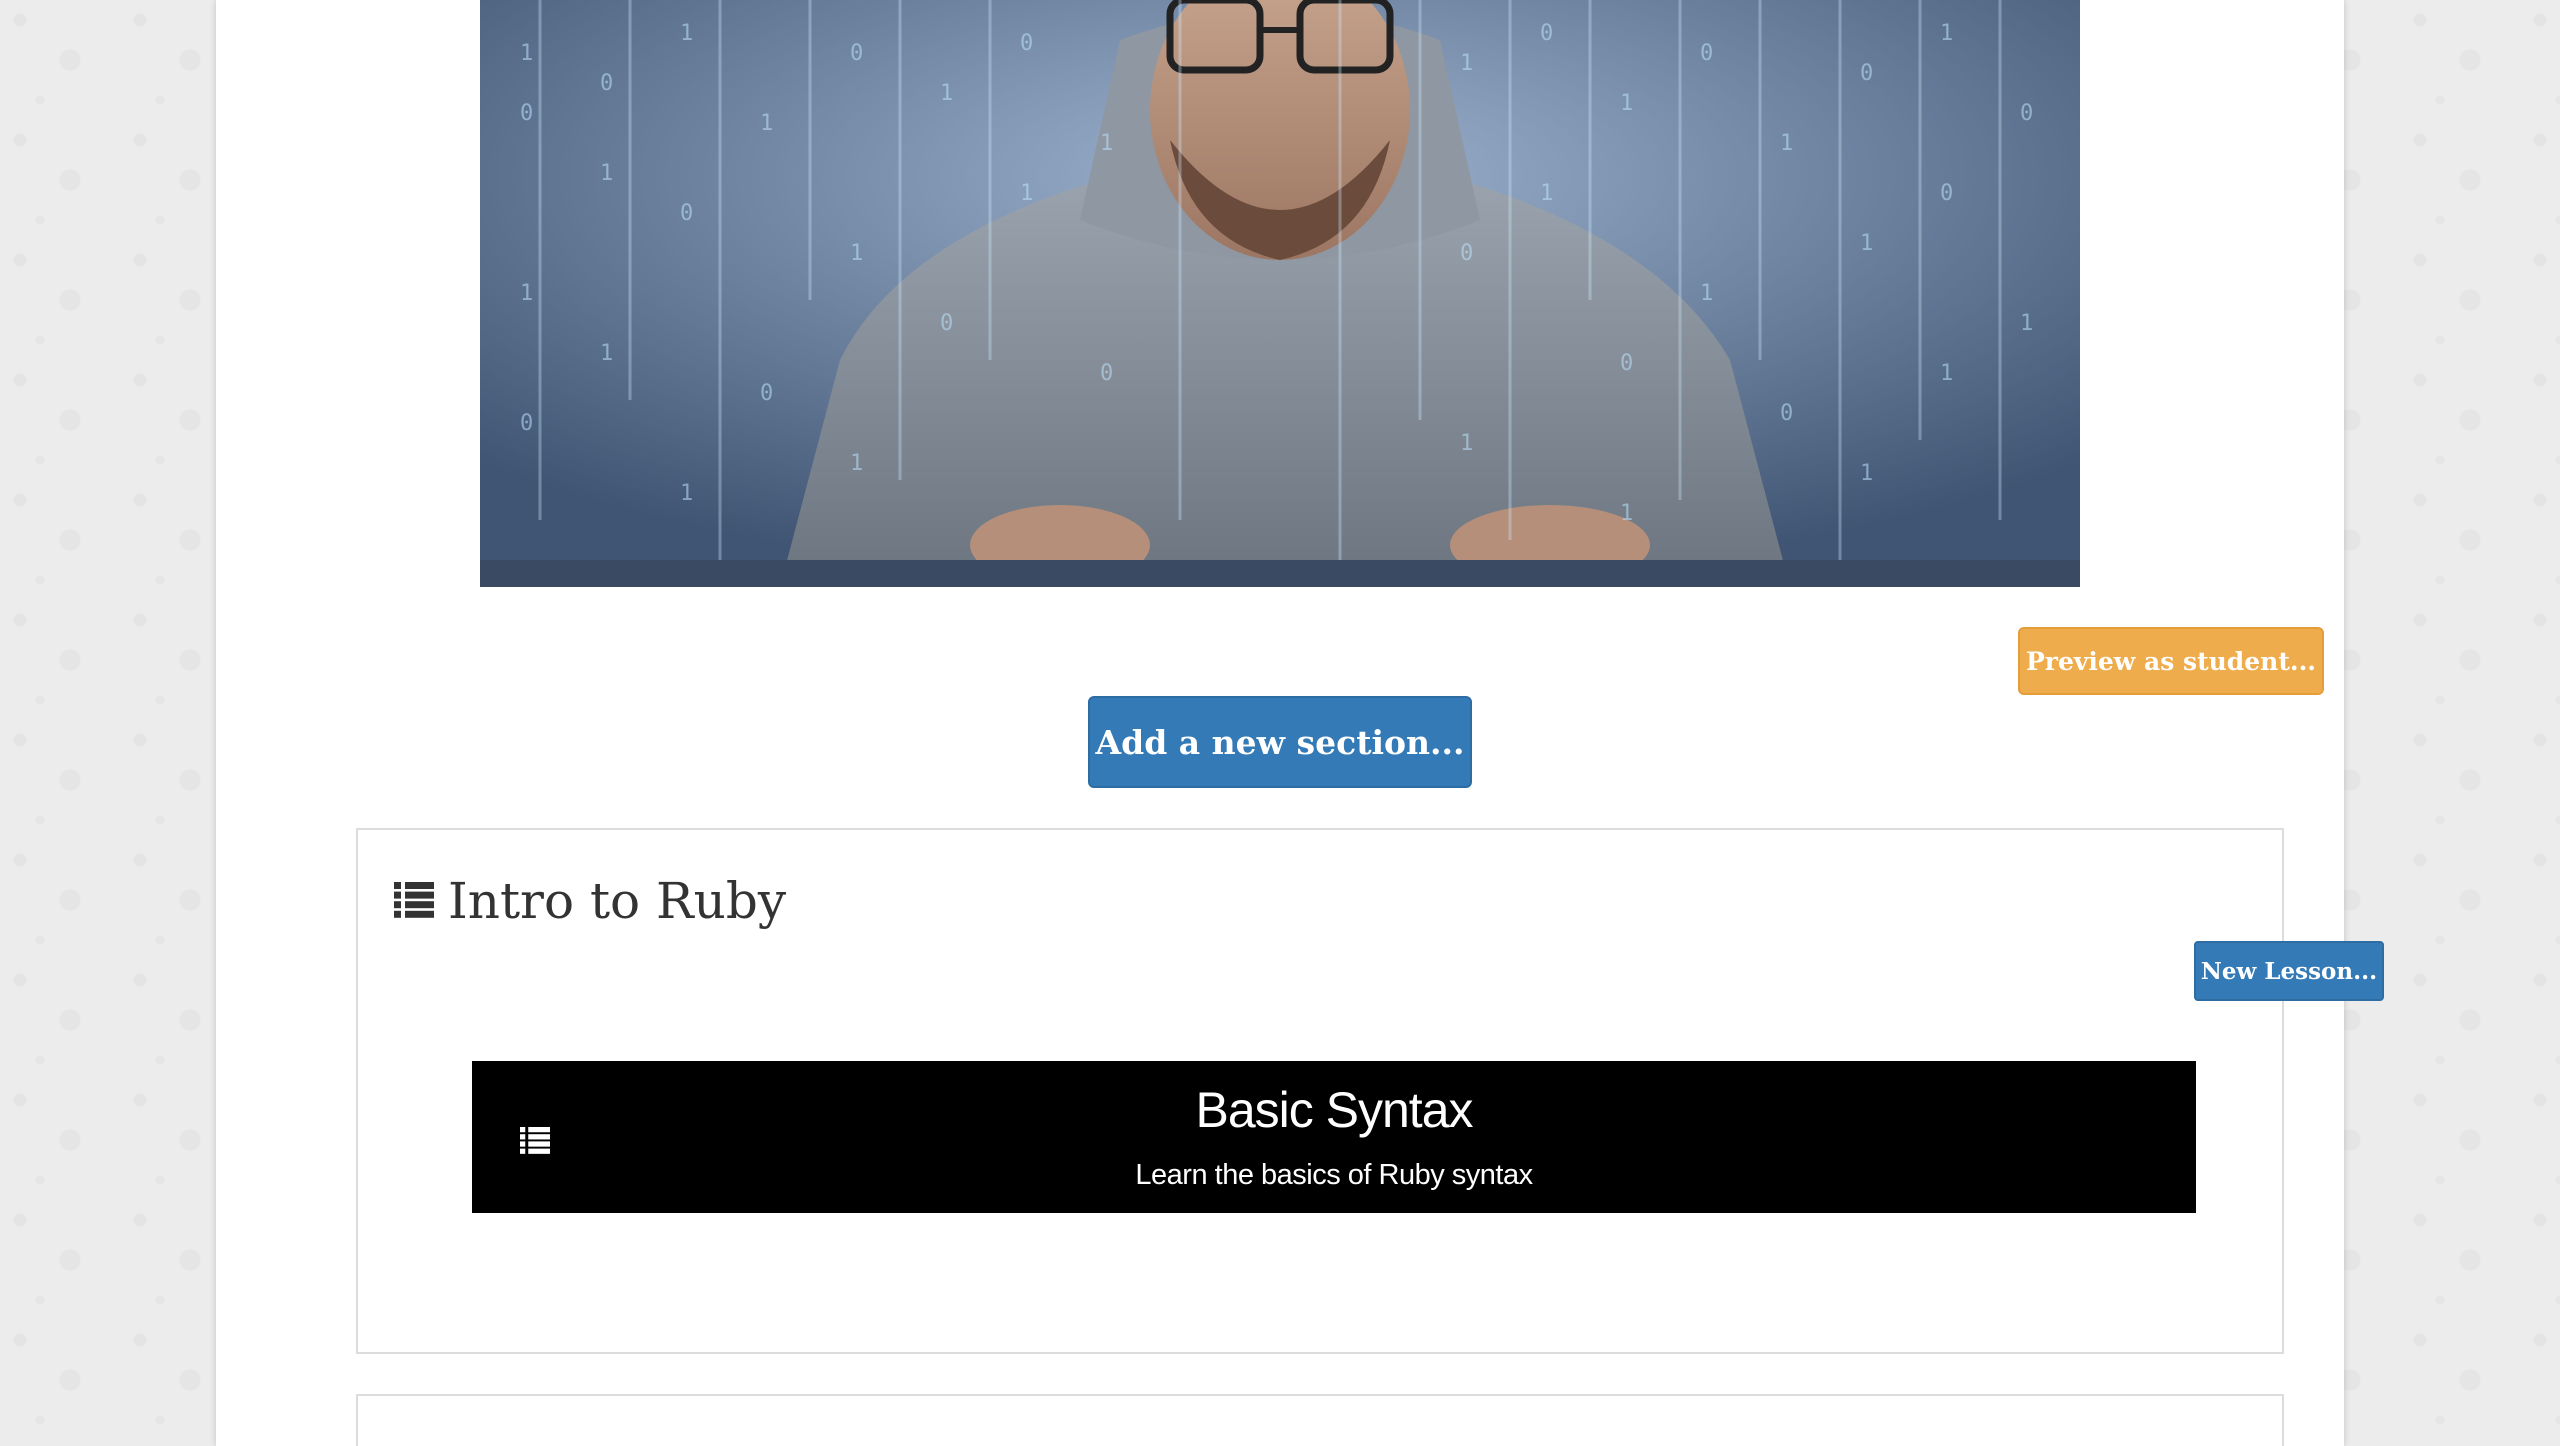 The height and width of the screenshot is (1446, 2560). What do you see at coordinates (617, 901) in the screenshot?
I see `section-title: Intro to Ruby` at bounding box center [617, 901].